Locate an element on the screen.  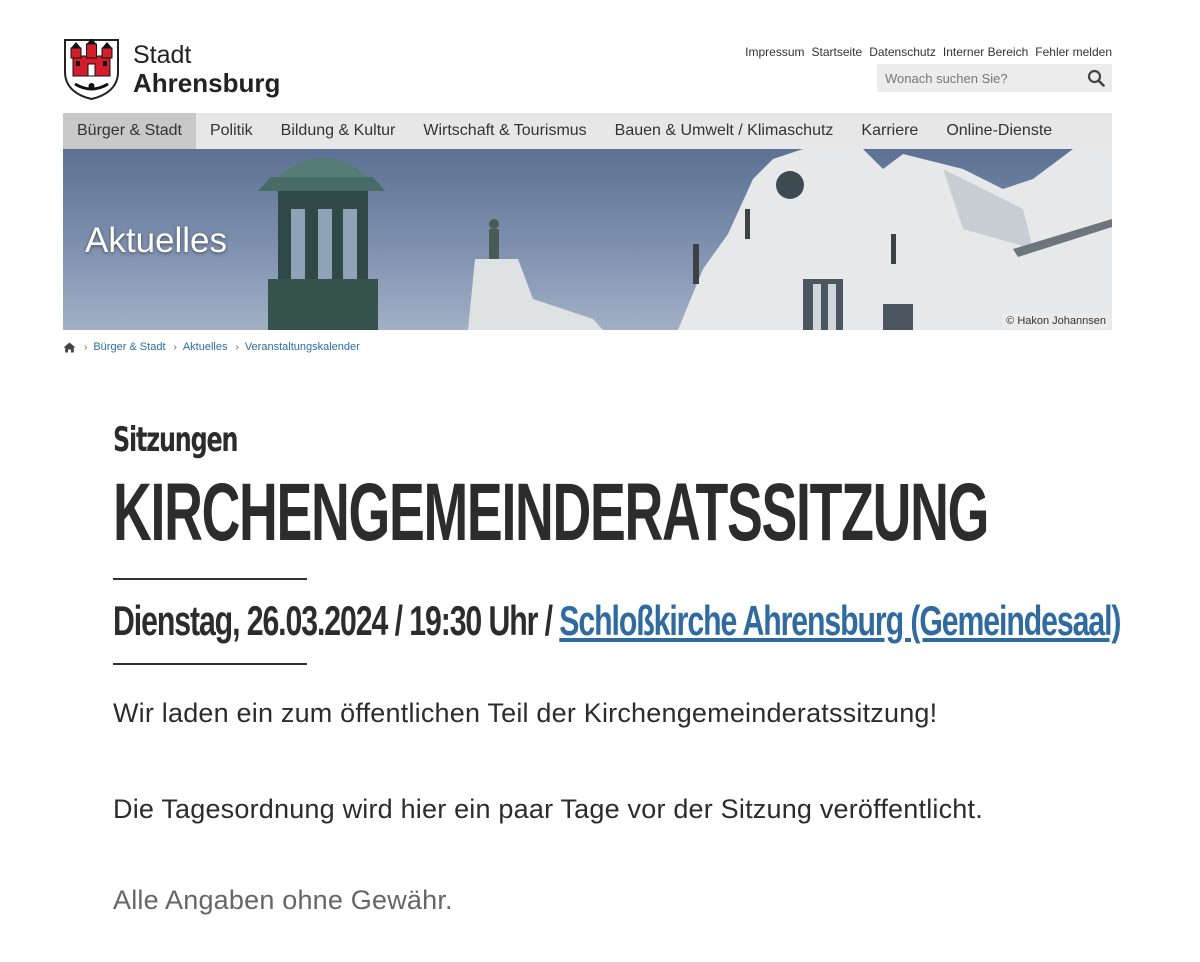
nav-item-bildung-kultur: Bildung & Kultur is located at coordinates (338, 131).